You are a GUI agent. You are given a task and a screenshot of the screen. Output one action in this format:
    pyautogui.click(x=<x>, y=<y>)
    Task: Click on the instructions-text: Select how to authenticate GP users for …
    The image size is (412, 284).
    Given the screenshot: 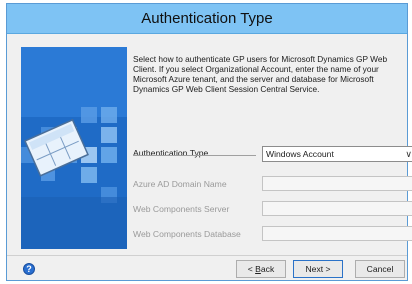 What is the action you would take?
    pyautogui.click(x=260, y=74)
    